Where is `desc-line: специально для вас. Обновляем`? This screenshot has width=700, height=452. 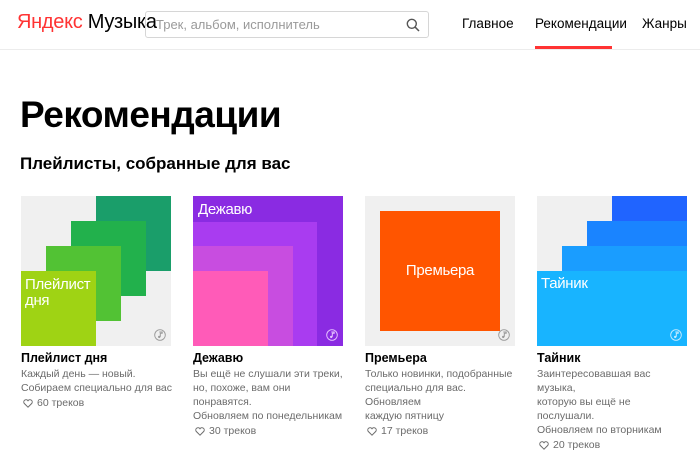 desc-line: специально для вас. Обновляем is located at coordinates (415, 395).